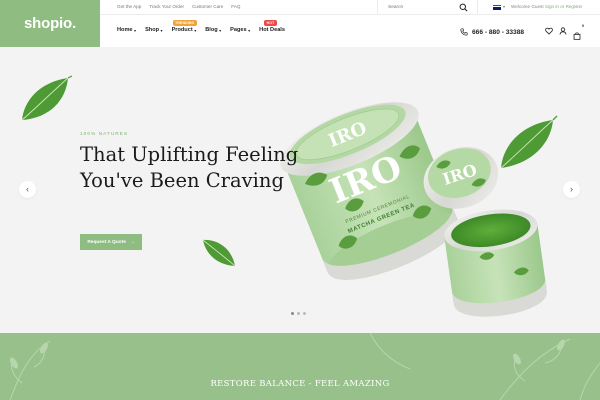 The image size is (600, 400). Describe the element at coordinates (583, 26) in the screenshot. I see `cart-count-badge: 0` at that location.